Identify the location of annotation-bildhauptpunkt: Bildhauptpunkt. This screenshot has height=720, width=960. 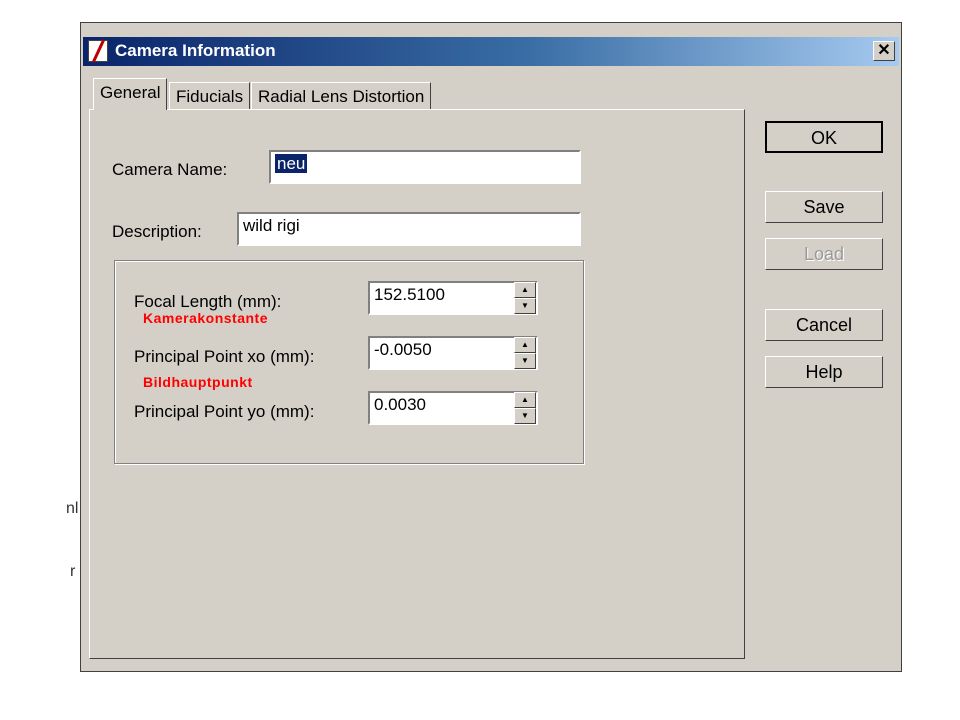
(198, 382).